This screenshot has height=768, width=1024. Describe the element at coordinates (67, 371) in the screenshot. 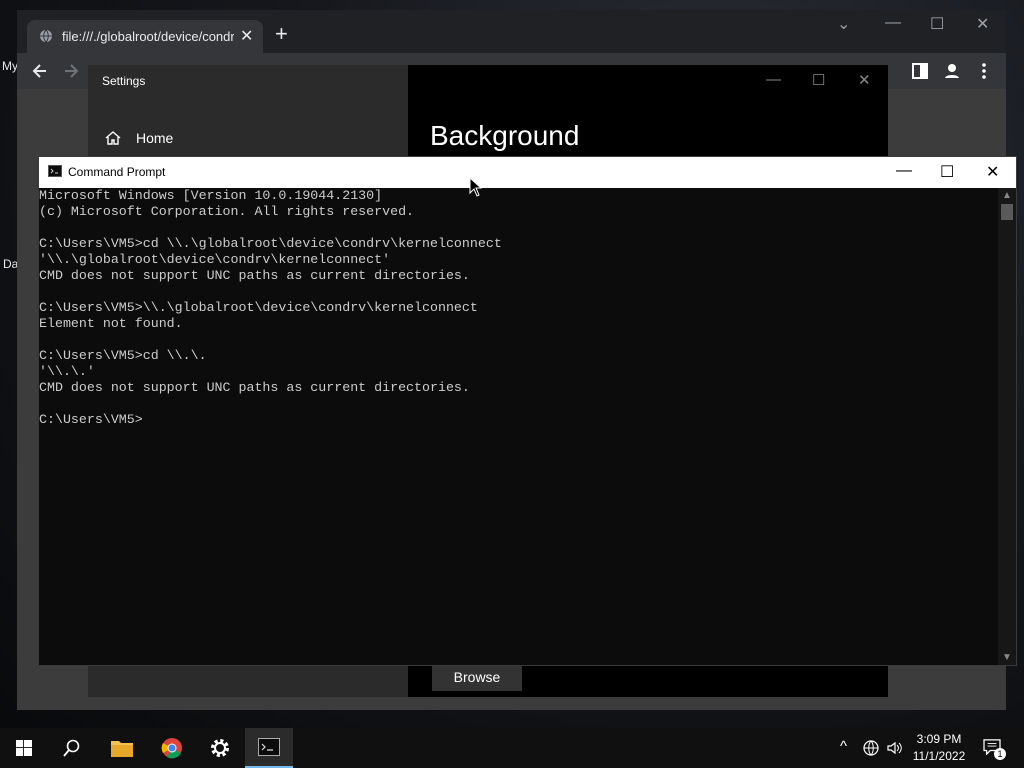

I see `console-line: '\\.\.'` at that location.